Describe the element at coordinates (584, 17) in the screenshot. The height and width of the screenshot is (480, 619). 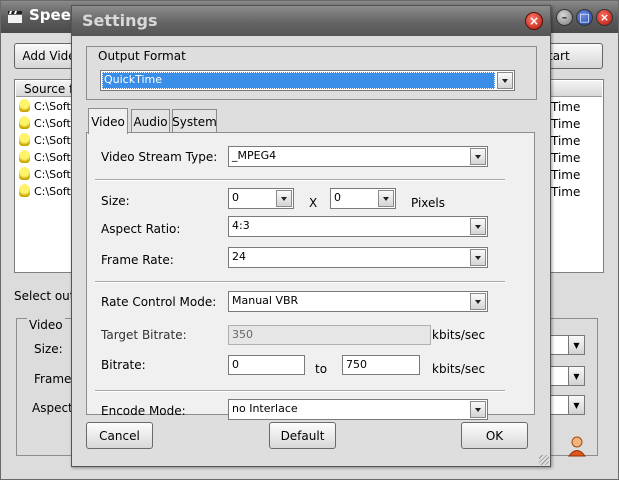
I see `maximize-button: □` at that location.